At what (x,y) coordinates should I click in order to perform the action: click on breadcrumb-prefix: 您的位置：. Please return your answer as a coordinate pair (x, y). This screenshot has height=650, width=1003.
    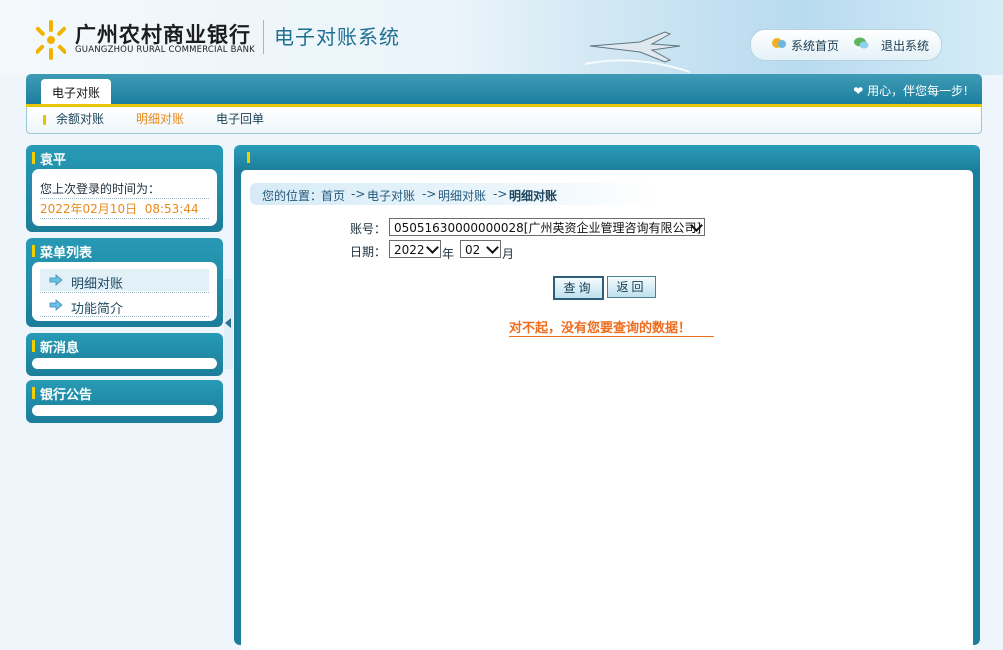
    Looking at the image, I should click on (292, 196).